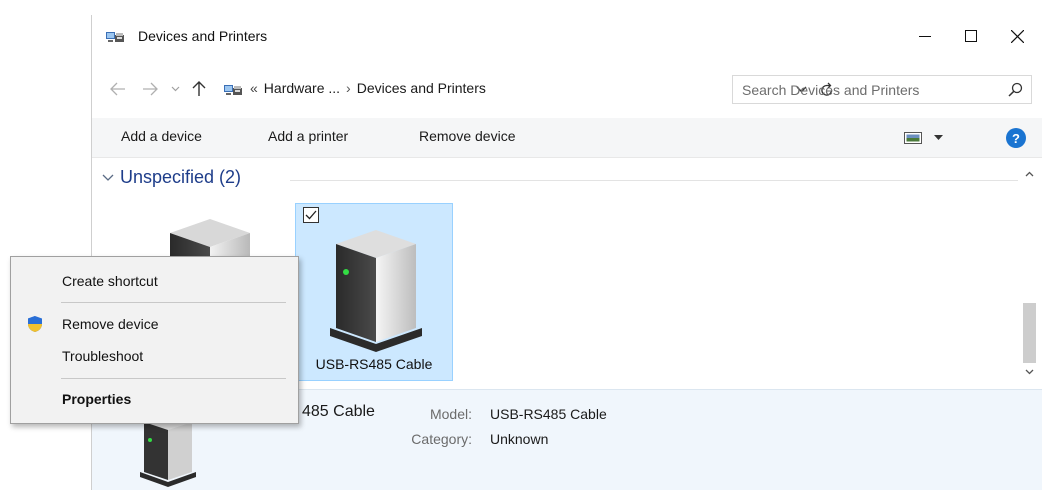 The image size is (1042, 490). What do you see at coordinates (441, 439) in the screenshot?
I see `details-category-label: Category:` at bounding box center [441, 439].